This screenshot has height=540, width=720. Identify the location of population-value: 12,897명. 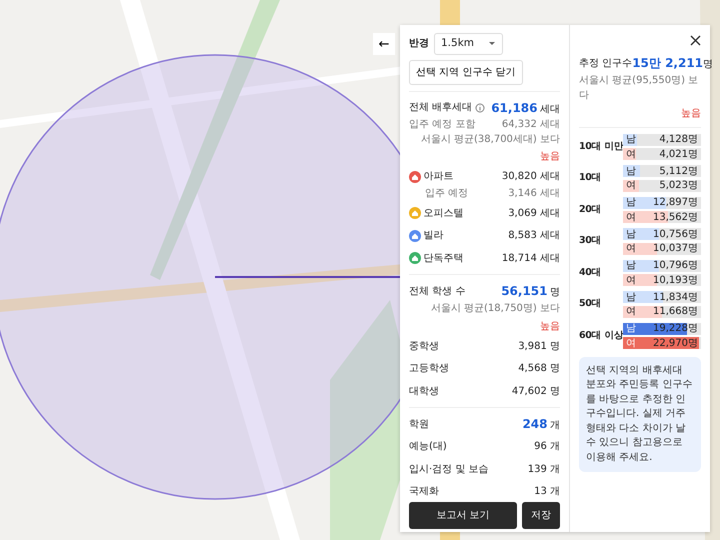
(675, 203).